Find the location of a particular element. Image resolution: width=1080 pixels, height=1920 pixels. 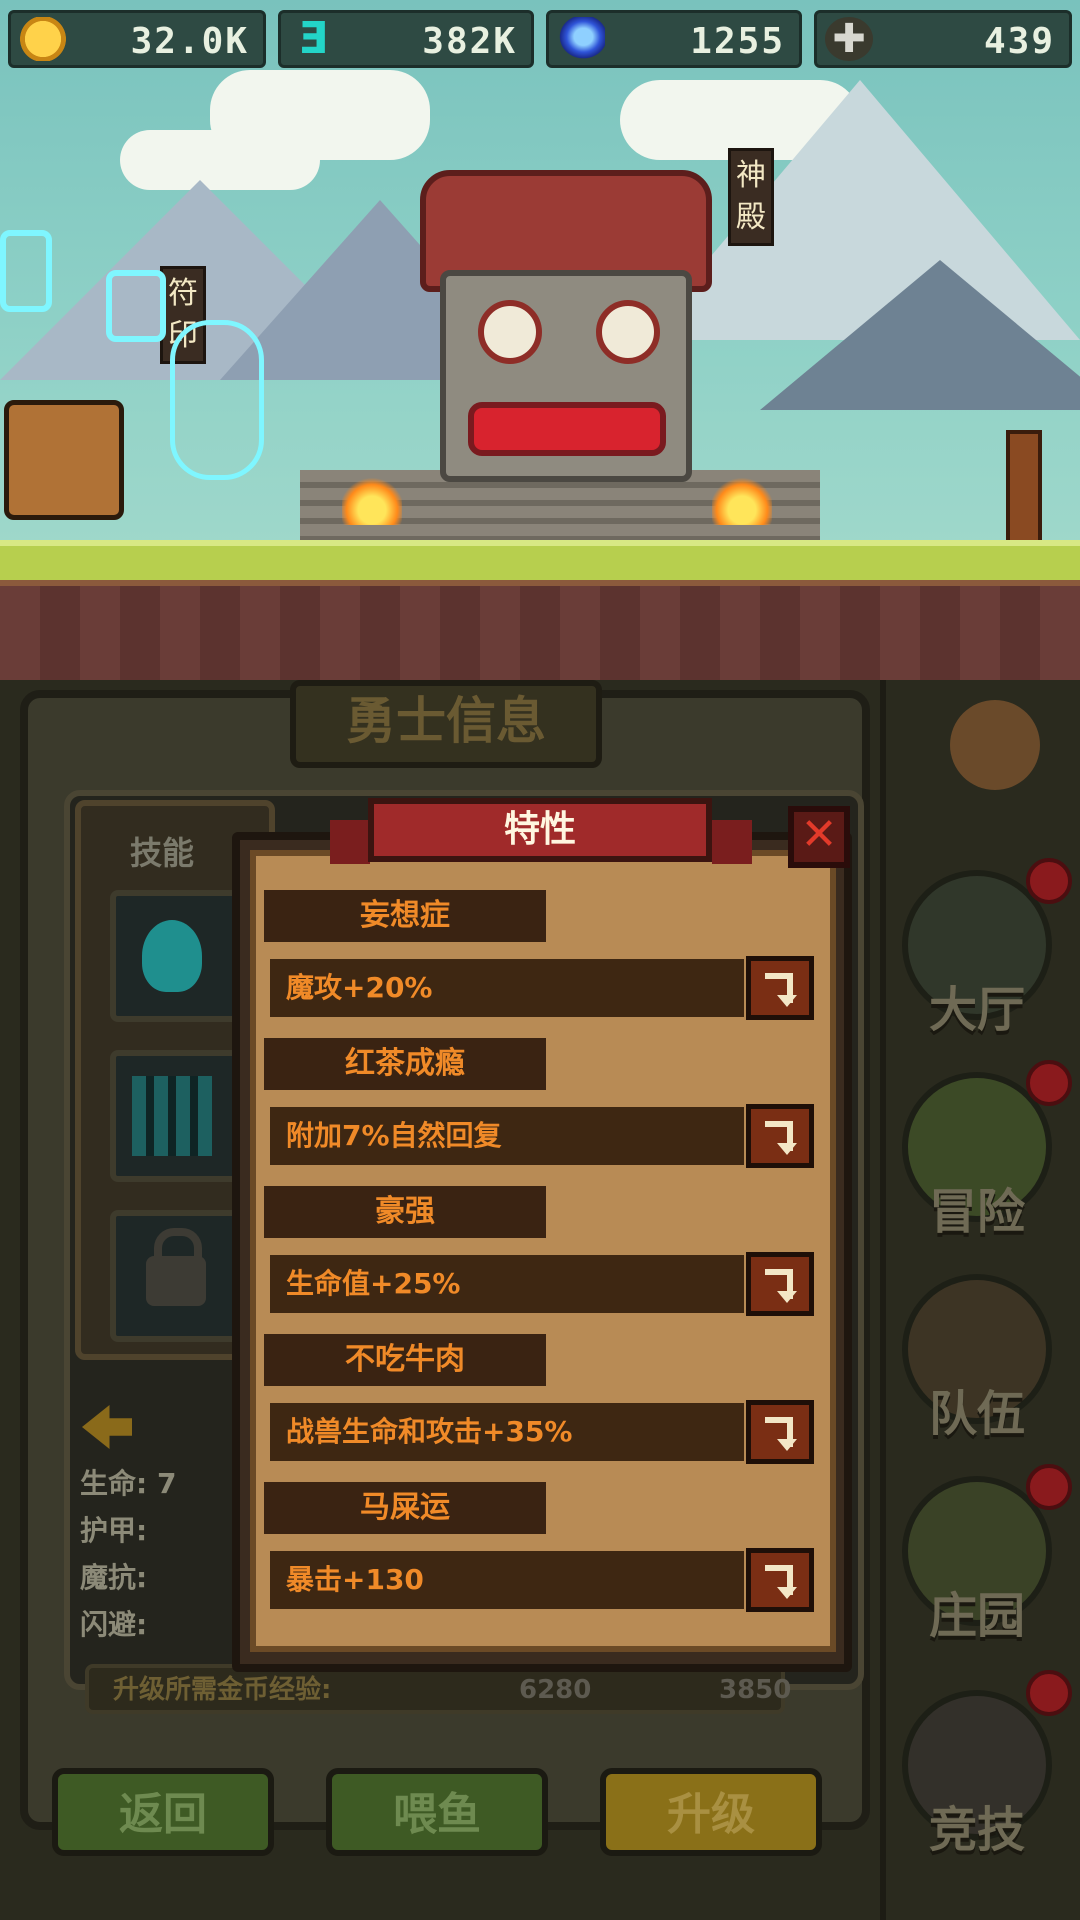

gold-value: 32.0K is located at coordinates (189, 41).